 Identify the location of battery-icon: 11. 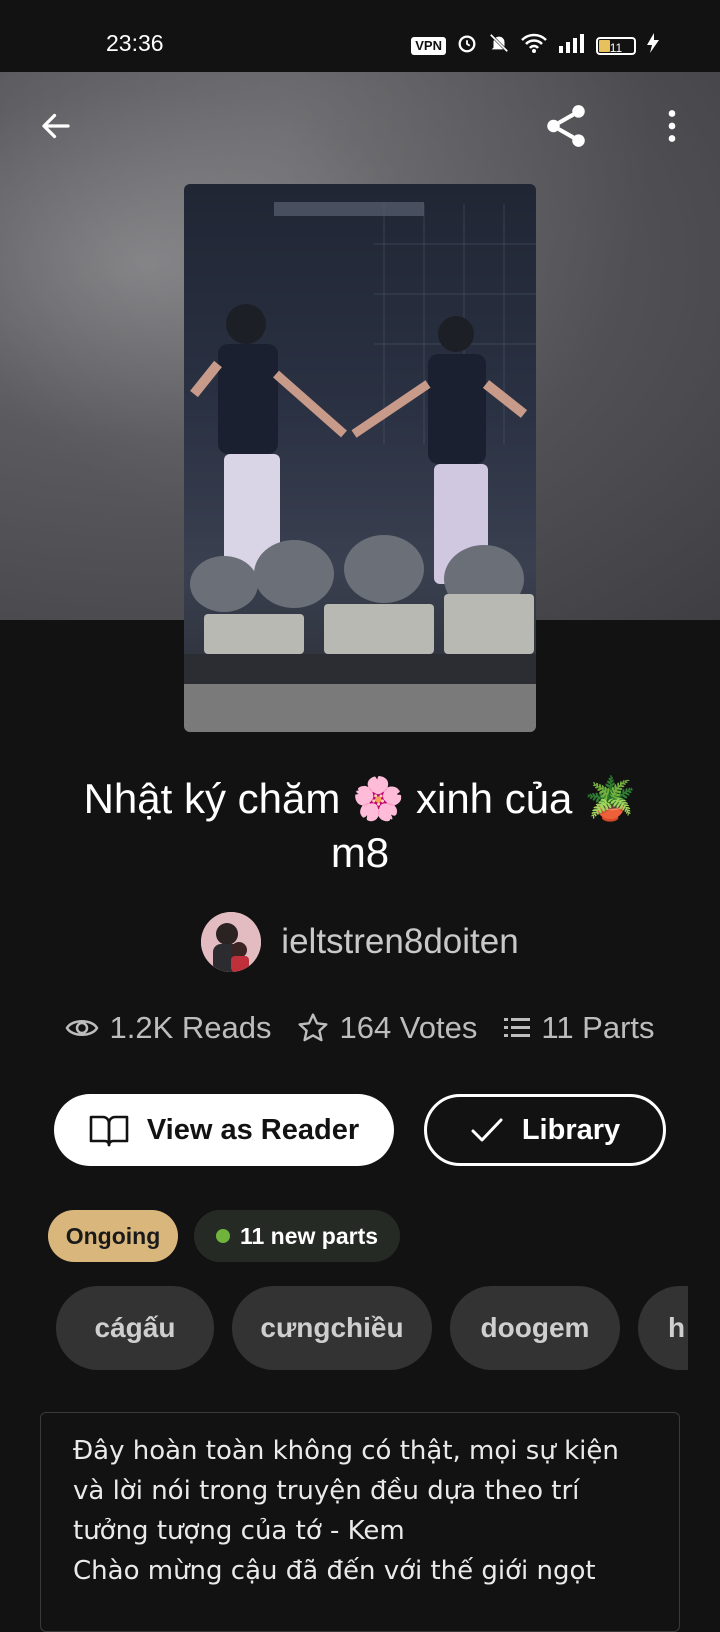
(616, 45).